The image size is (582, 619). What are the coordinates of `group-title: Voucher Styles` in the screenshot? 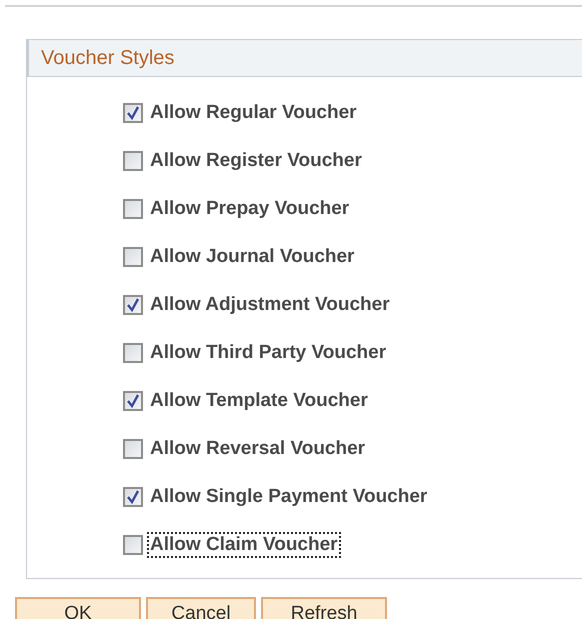 It's located at (107, 58).